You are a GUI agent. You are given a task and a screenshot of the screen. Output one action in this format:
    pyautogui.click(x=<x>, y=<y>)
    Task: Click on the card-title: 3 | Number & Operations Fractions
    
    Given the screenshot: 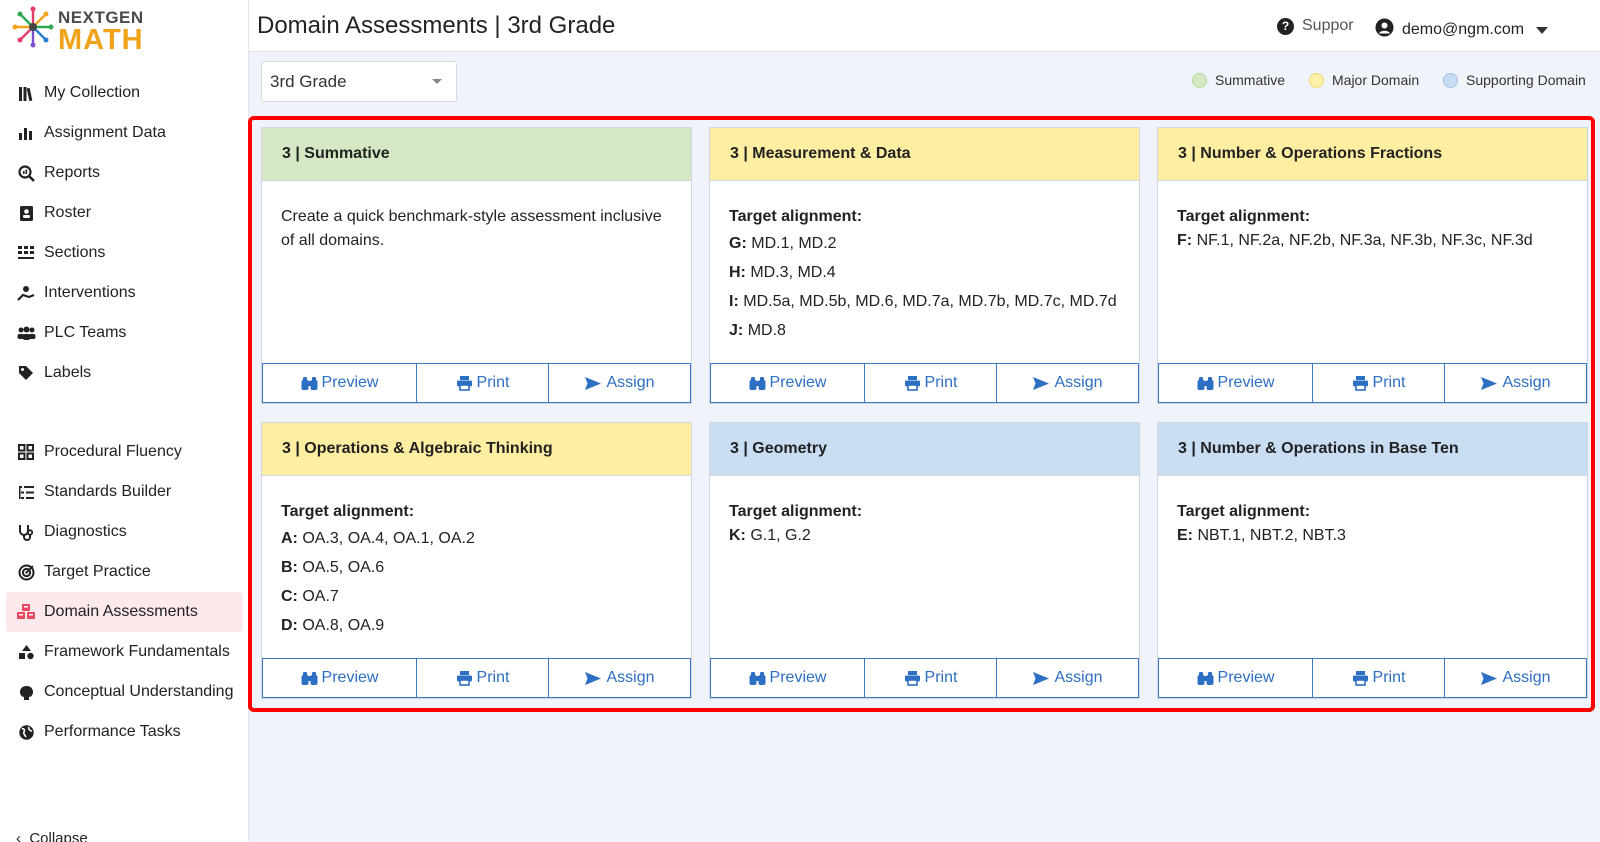 What is the action you would take?
    pyautogui.click(x=1372, y=154)
    